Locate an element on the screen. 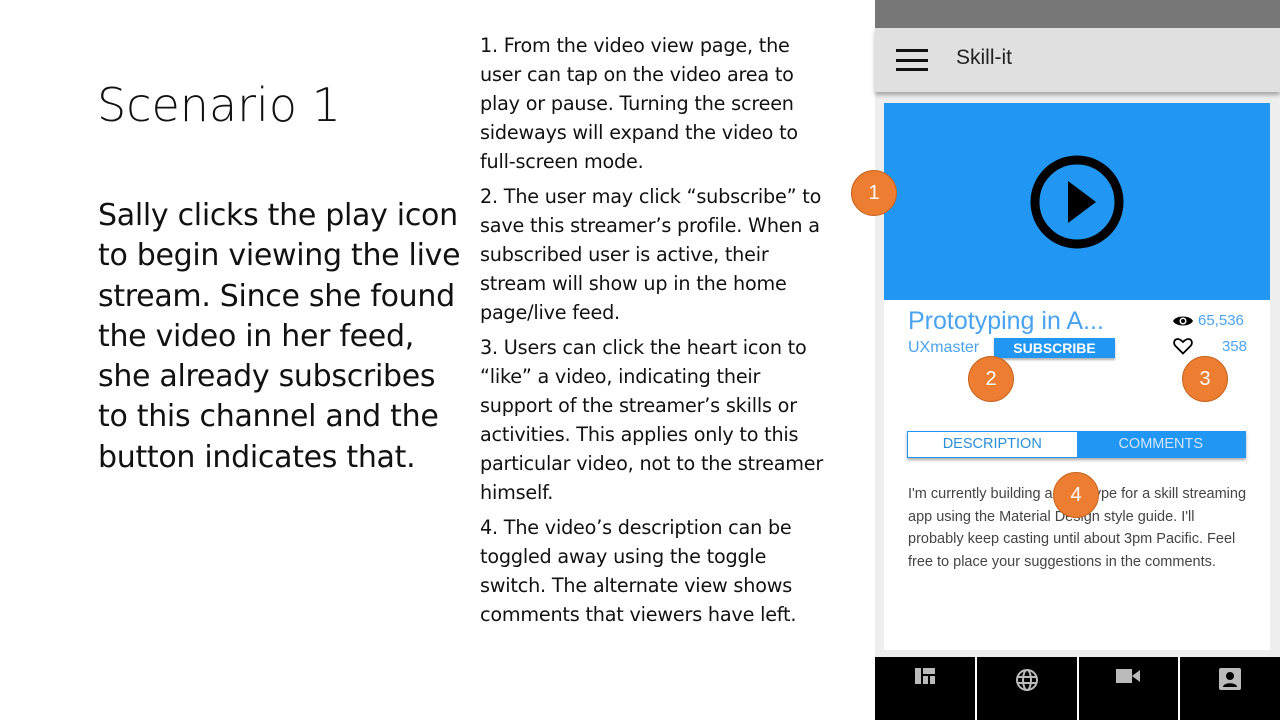  nav-live is located at coordinates (1127, 688).